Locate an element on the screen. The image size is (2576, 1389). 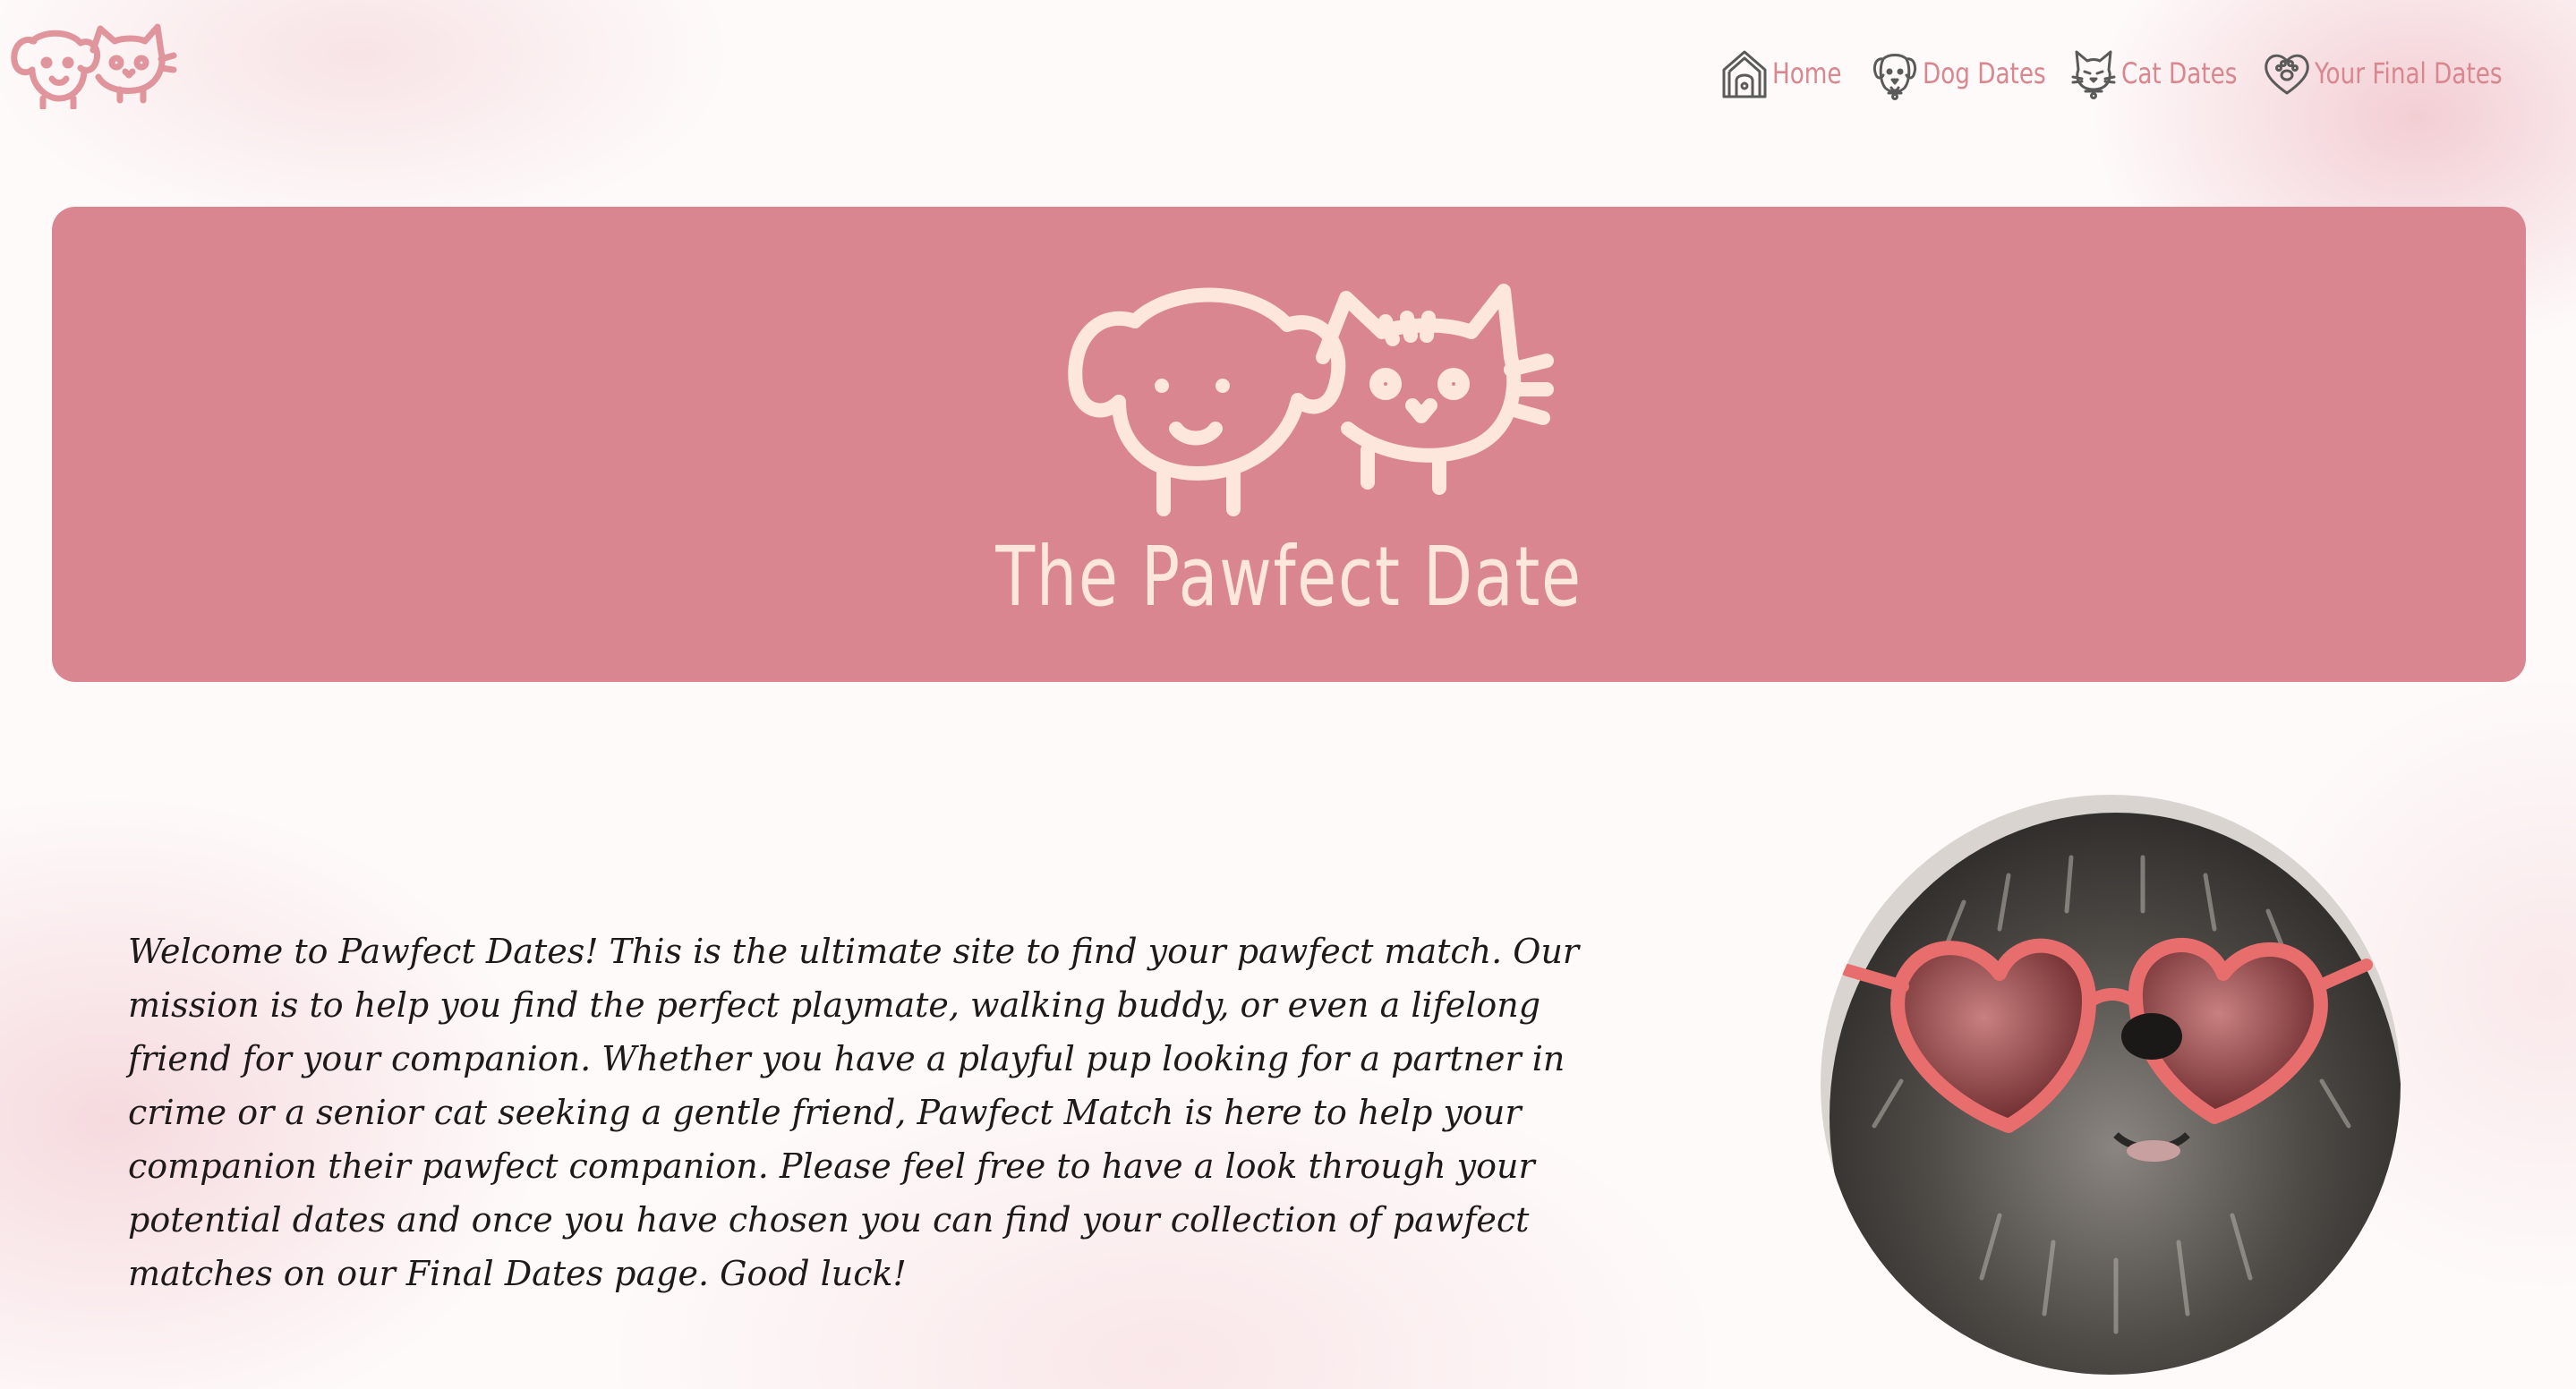
nav-cat-dates-label: Cat Dates is located at coordinates (2179, 73).